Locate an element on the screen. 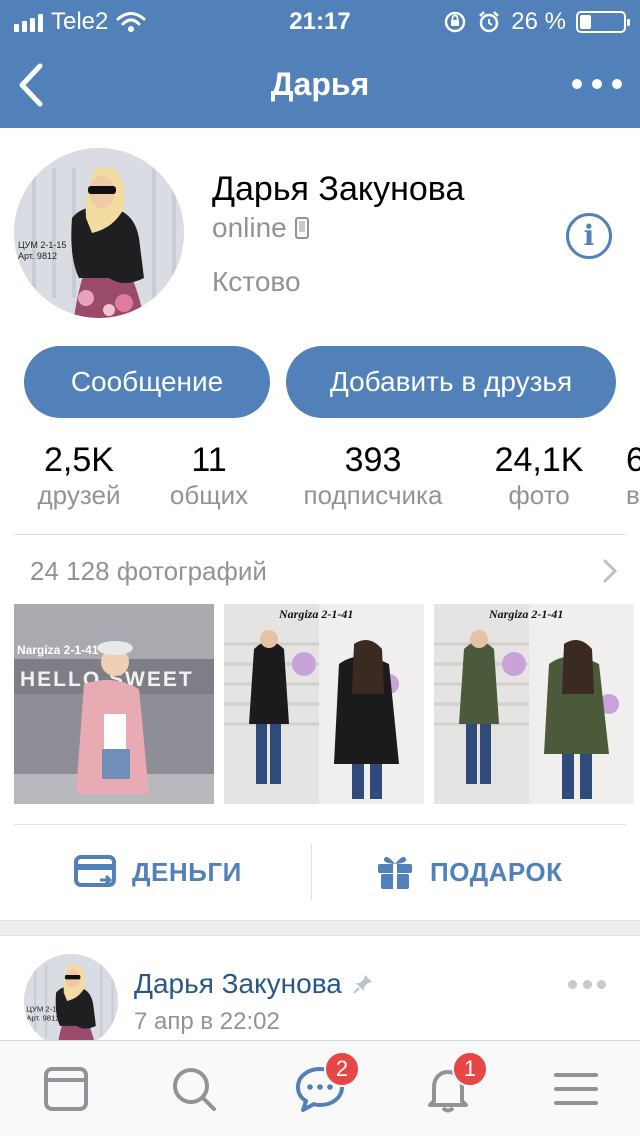  chevron-right-icon is located at coordinates (610, 571).